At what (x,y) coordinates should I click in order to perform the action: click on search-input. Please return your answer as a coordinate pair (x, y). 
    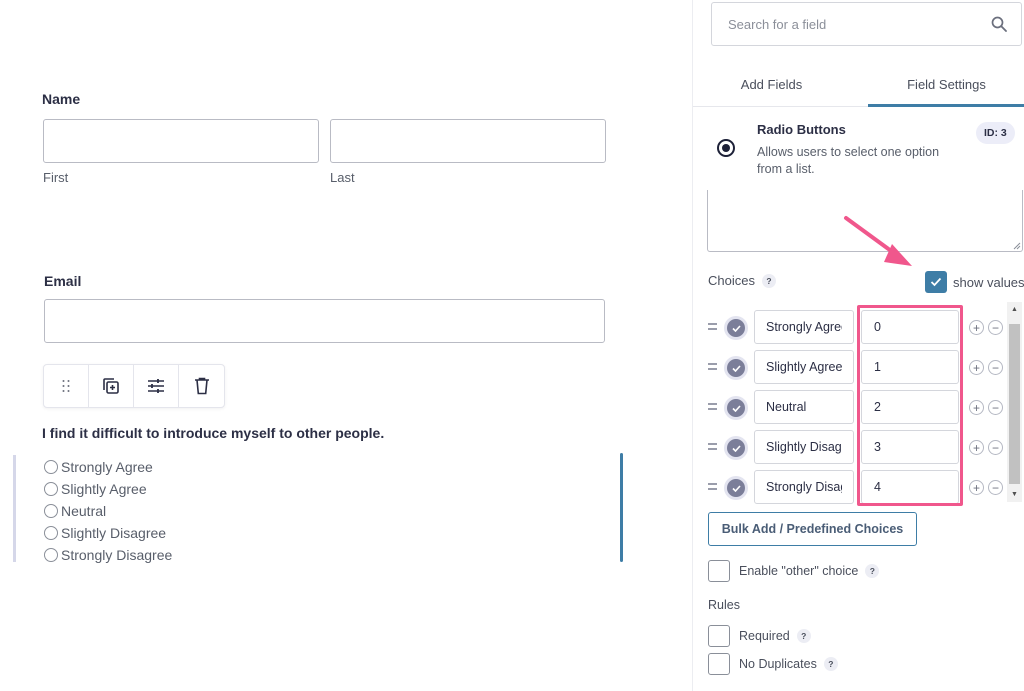
    Looking at the image, I should click on (859, 24).